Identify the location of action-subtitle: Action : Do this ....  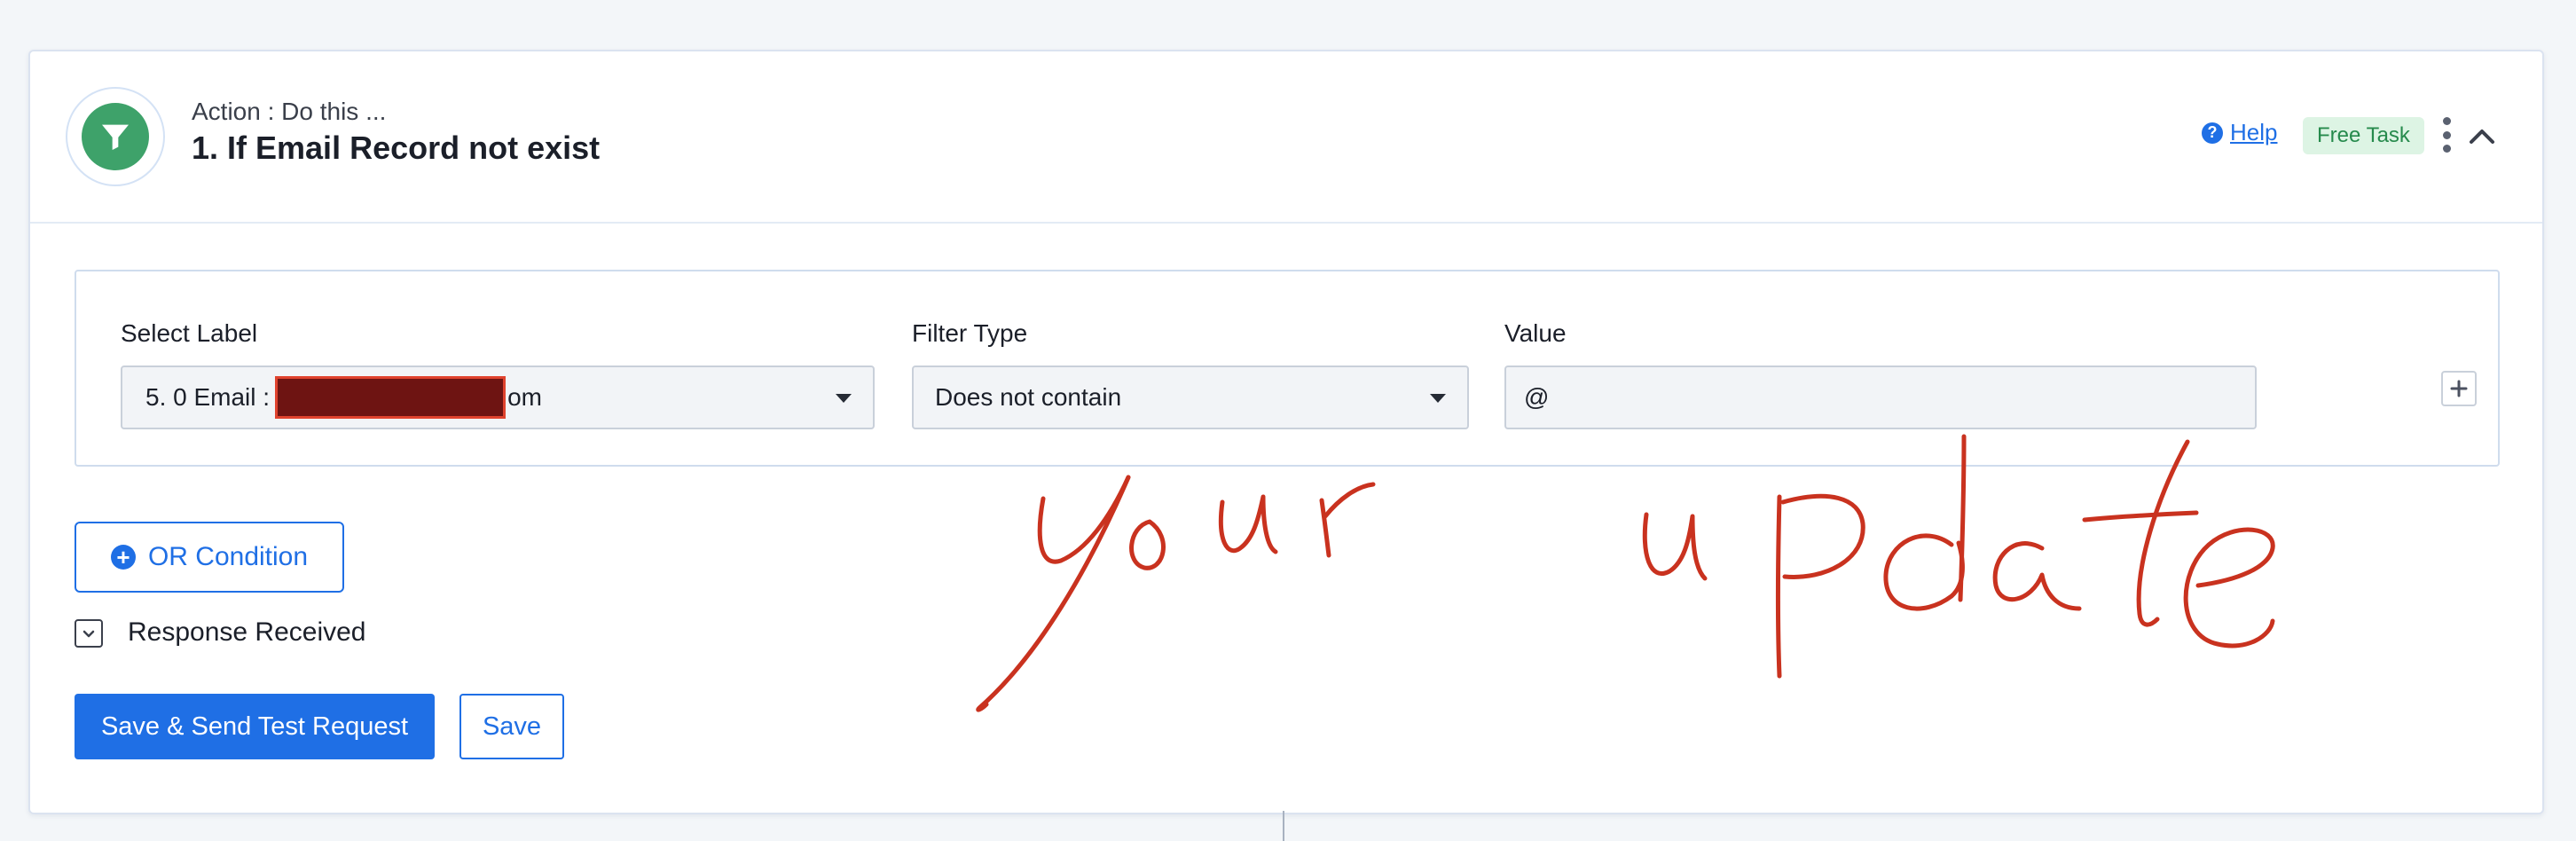
(289, 111).